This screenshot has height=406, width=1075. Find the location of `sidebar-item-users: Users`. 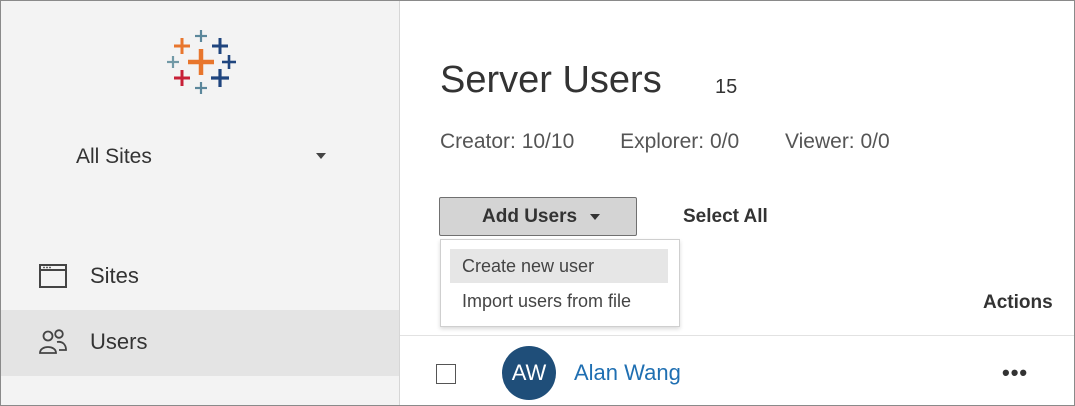

sidebar-item-users: Users is located at coordinates (200, 343).